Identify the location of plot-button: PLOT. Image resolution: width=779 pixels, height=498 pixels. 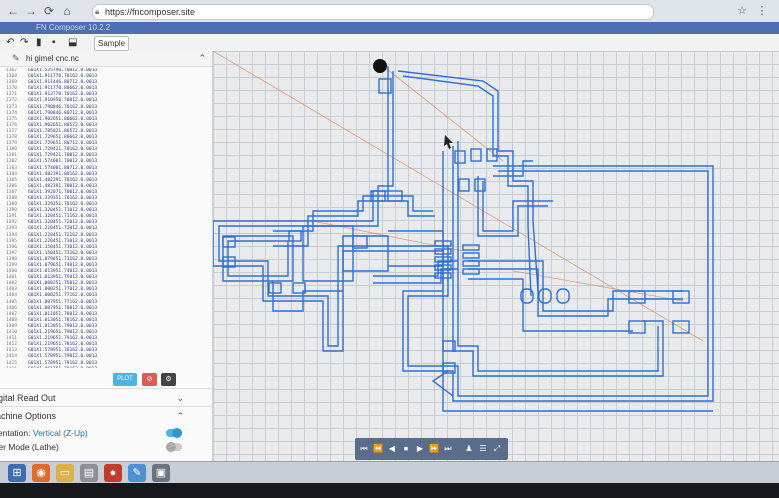
(125, 379).